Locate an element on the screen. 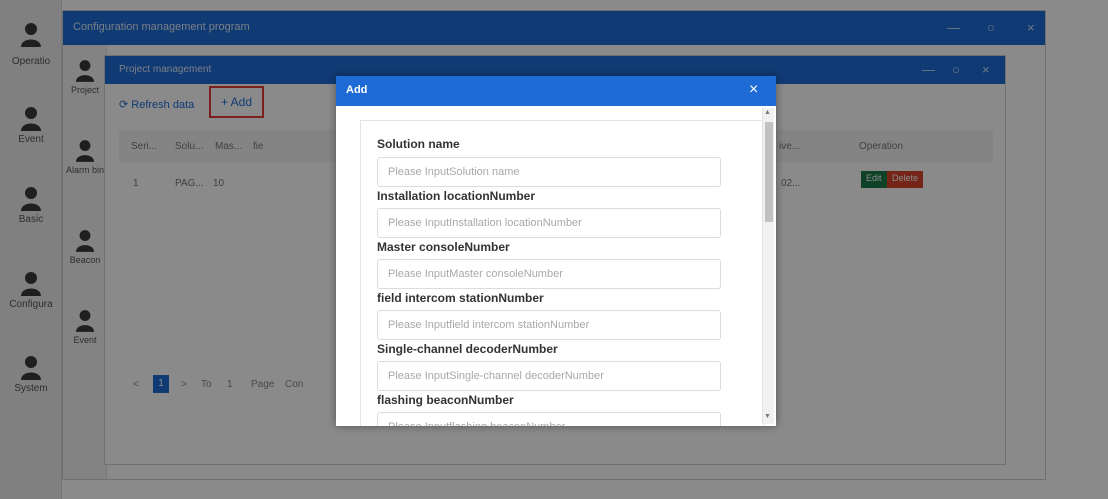 The image size is (1108, 499). dialog-scrollbar: ▲ ▼ is located at coordinates (768, 266).